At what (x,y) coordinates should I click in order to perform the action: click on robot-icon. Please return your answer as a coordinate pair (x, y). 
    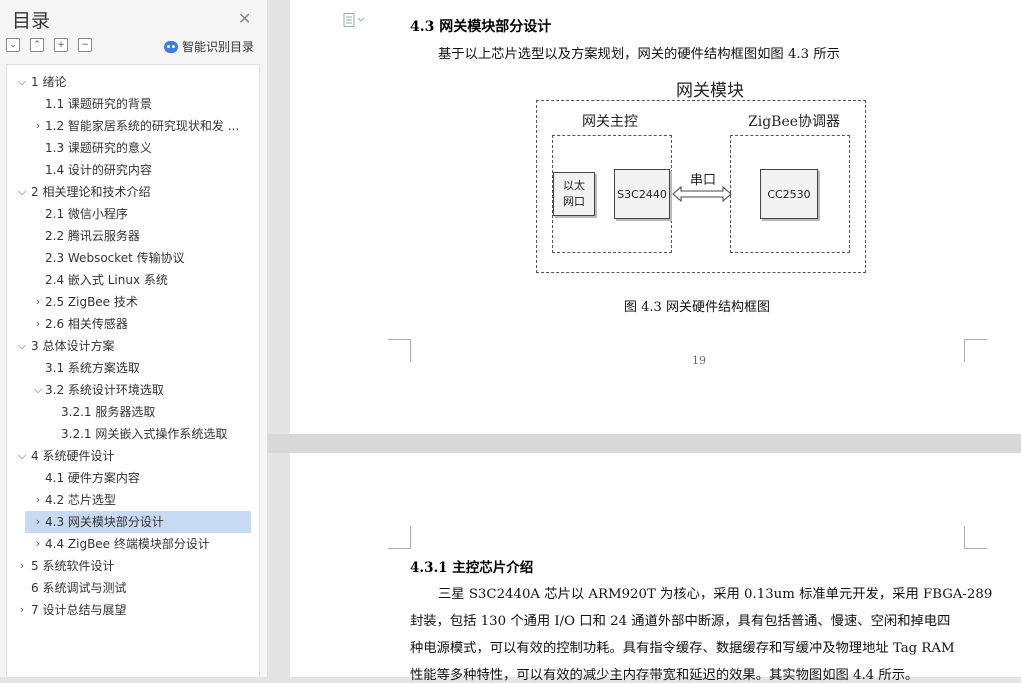
    Looking at the image, I should click on (171, 47).